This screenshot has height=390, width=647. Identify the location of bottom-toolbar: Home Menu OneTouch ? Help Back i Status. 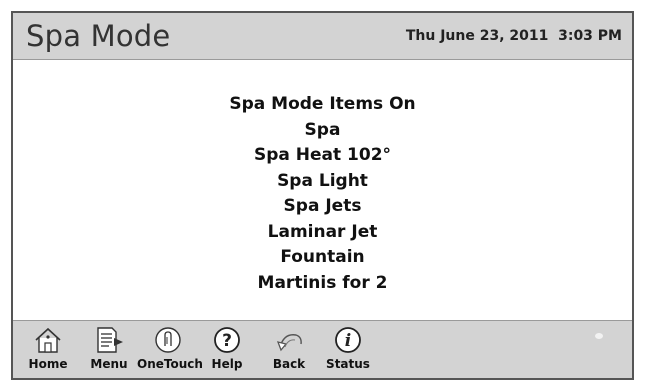
(322, 349).